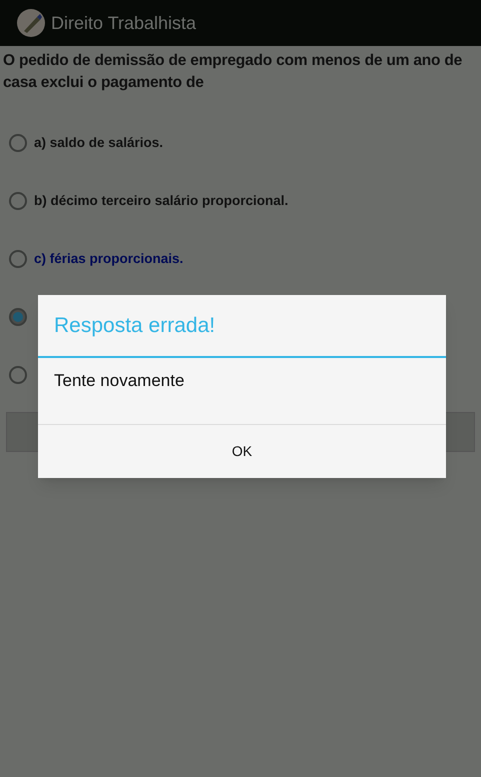  I want to click on dialog-title: Resposta errada!, so click(135, 325).